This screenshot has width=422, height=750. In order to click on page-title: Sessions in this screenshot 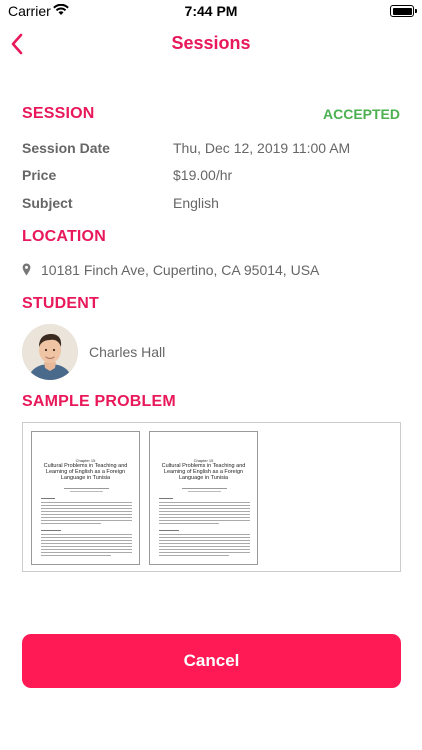, I will do `click(211, 43)`.